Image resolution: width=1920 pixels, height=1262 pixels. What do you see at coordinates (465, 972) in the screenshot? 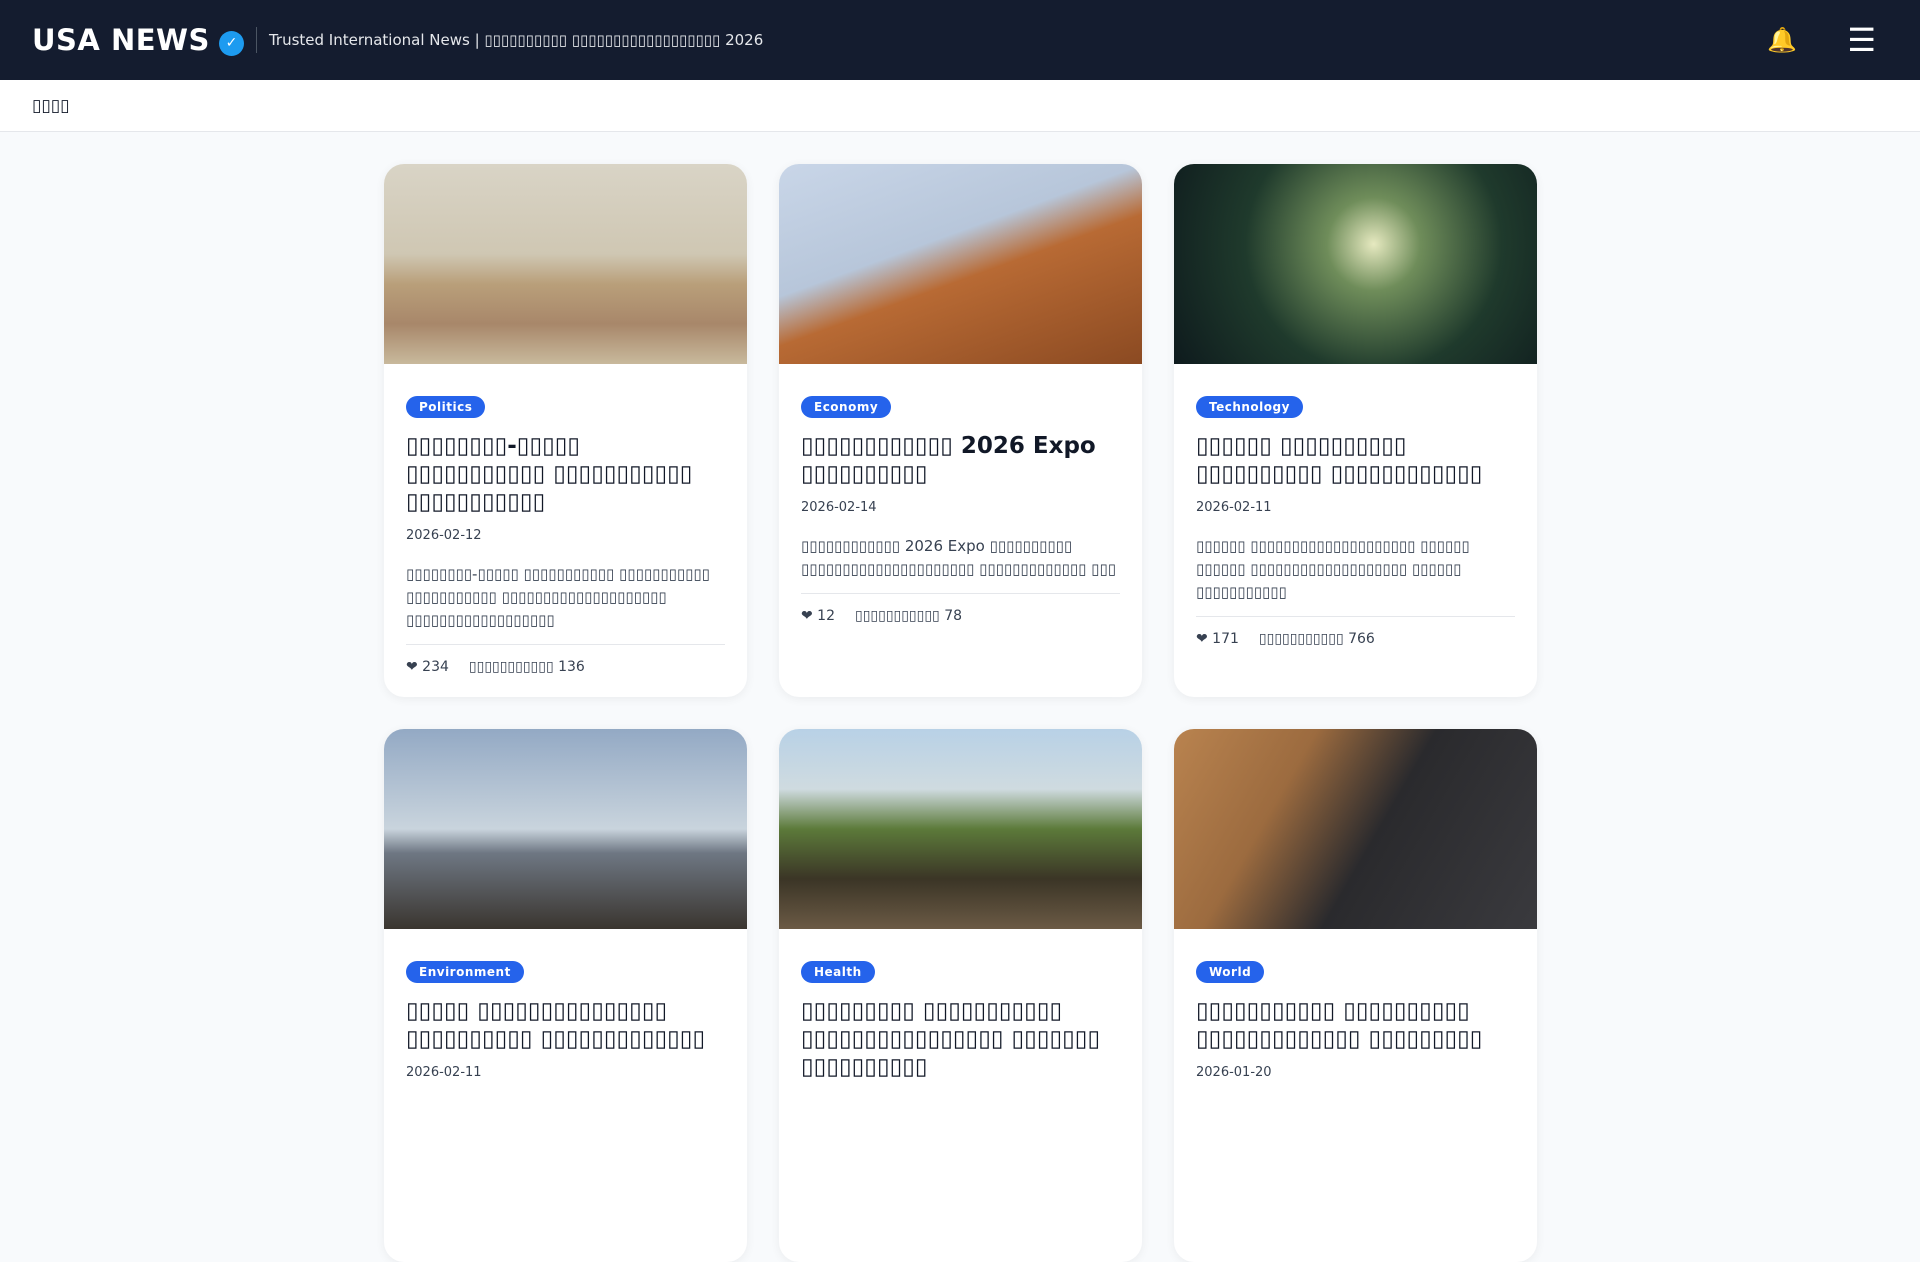
I see `category-badge: Environment` at bounding box center [465, 972].